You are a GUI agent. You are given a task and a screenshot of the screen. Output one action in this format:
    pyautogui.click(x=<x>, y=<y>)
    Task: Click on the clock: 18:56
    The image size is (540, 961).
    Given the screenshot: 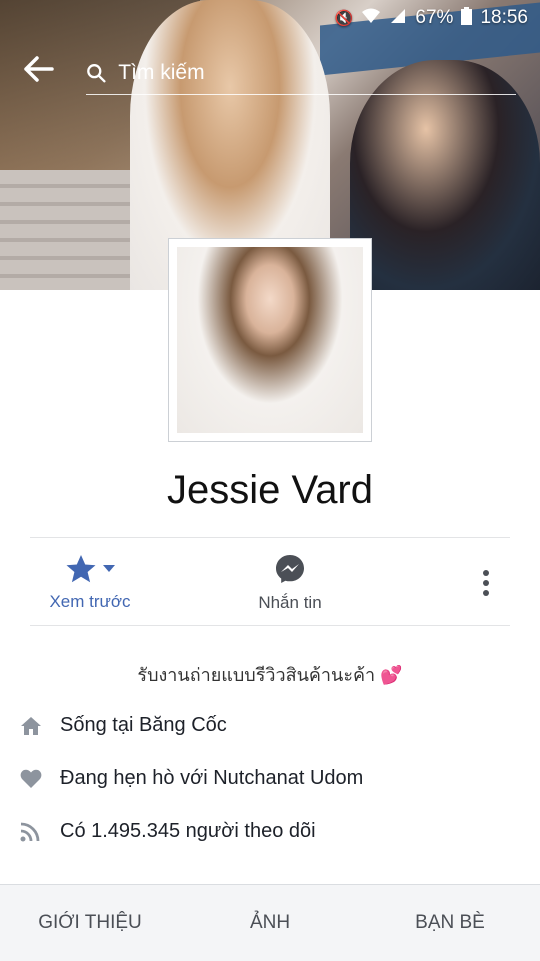 What is the action you would take?
    pyautogui.click(x=504, y=17)
    